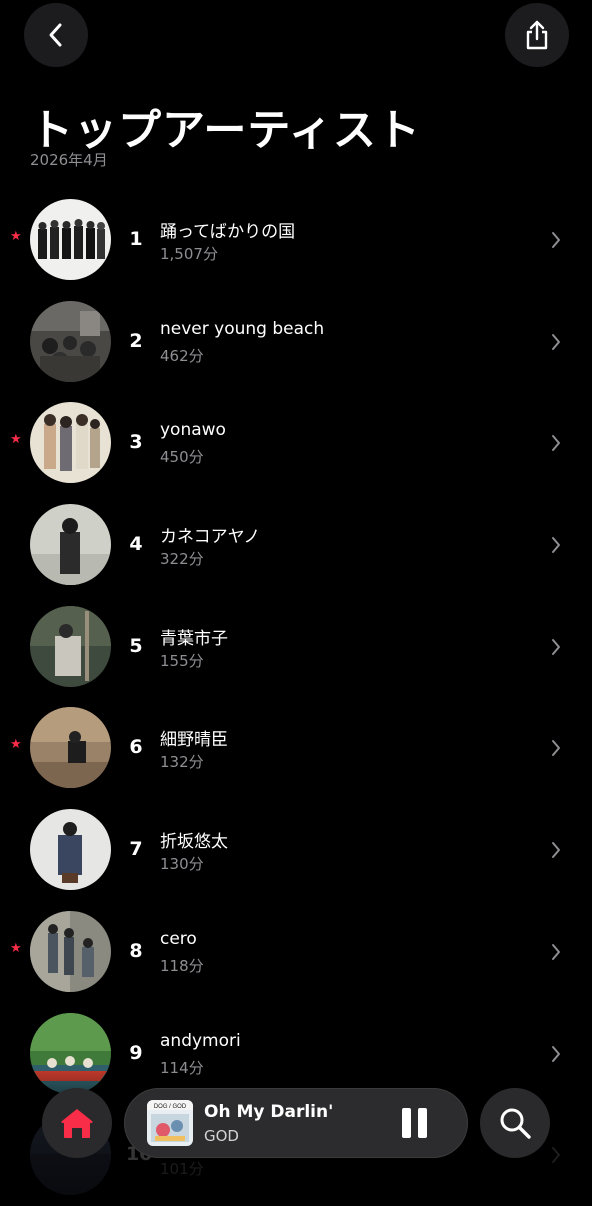 The width and height of the screenshot is (592, 1206). I want to click on artist-row: ★ 1 踊ってばかりの国 1,507分, so click(296, 240).